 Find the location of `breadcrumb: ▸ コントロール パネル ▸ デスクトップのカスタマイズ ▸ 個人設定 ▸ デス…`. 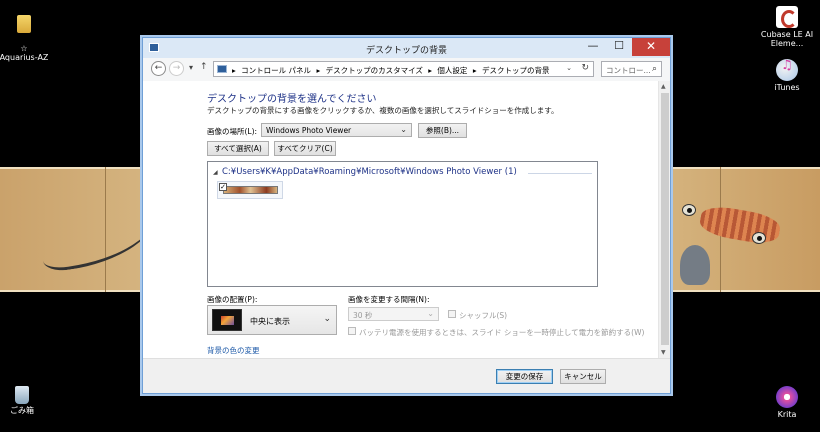

breadcrumb: ▸ コントロール パネル ▸ デスクトップのカスタマイズ ▸ 個人設定 ▸ デス… is located at coordinates (392, 70).